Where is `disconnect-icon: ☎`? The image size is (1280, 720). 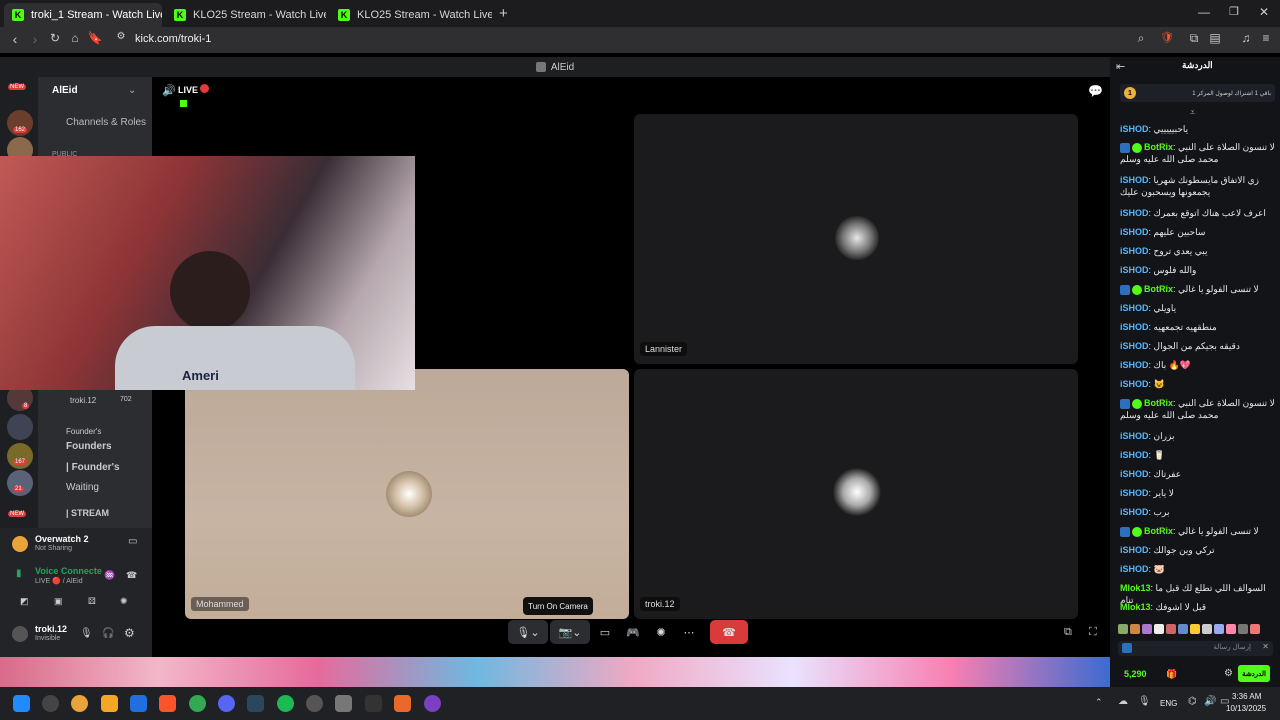 disconnect-icon: ☎ is located at coordinates (131, 575).